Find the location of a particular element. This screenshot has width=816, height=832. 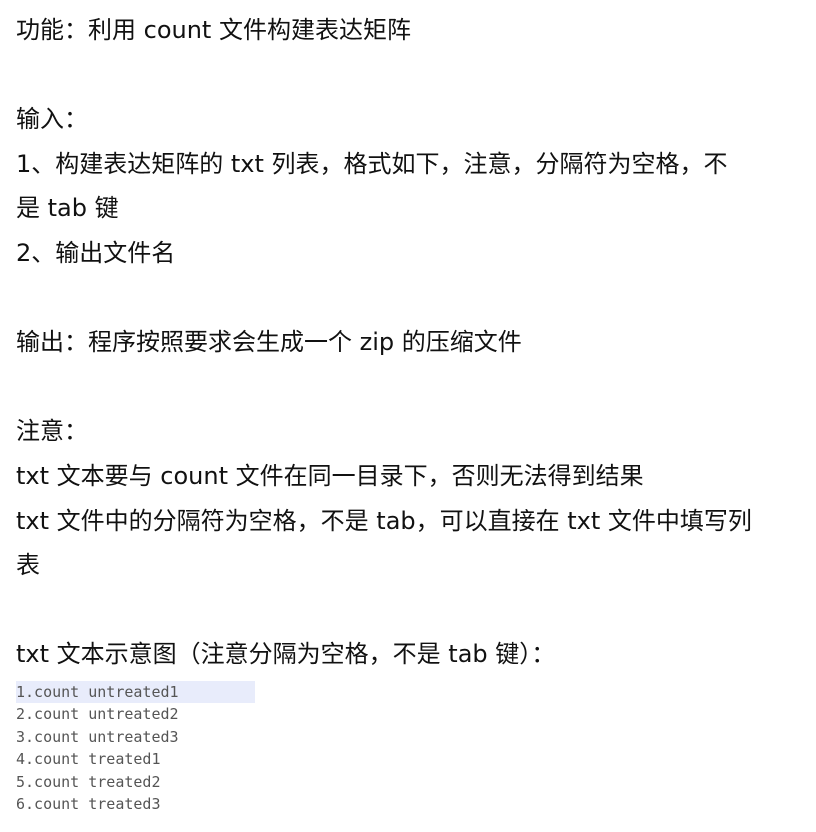

example-file-row: 6.count treated3 is located at coordinates (88, 803).